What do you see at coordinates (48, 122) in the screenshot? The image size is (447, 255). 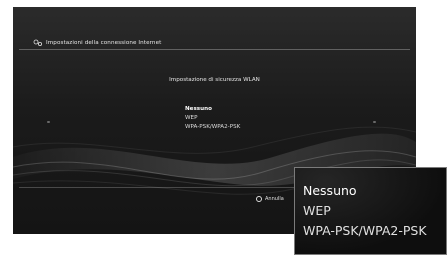 I see `left-scroll-indicator` at bounding box center [48, 122].